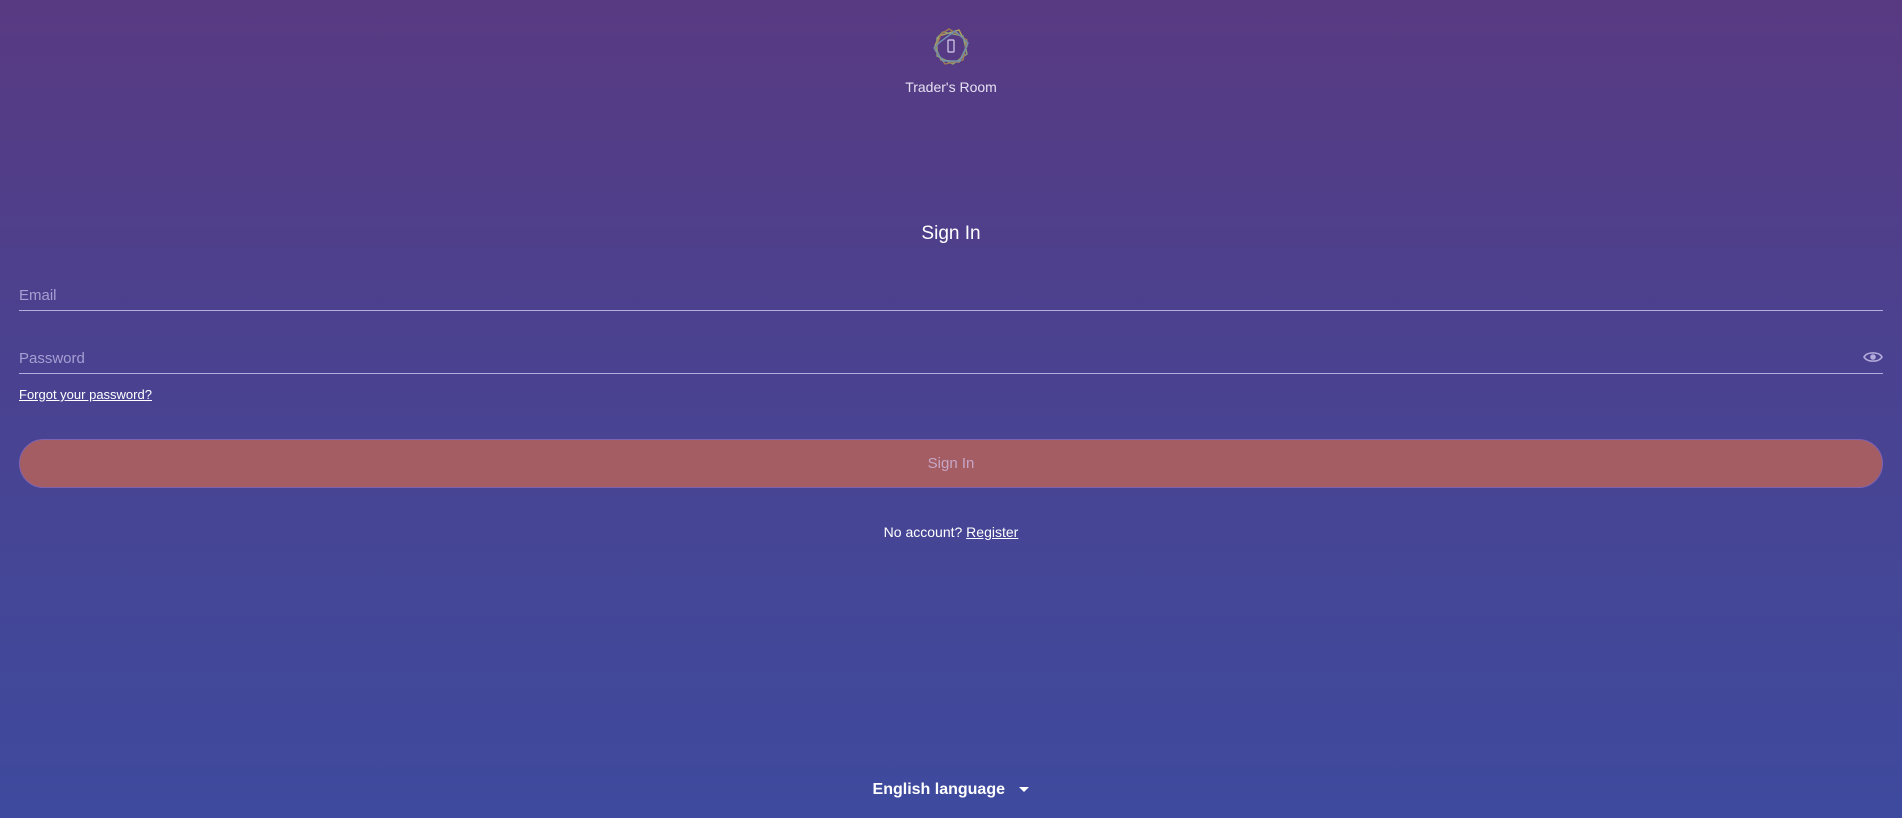 The height and width of the screenshot is (818, 1902). I want to click on page-title: Sign In, so click(951, 233).